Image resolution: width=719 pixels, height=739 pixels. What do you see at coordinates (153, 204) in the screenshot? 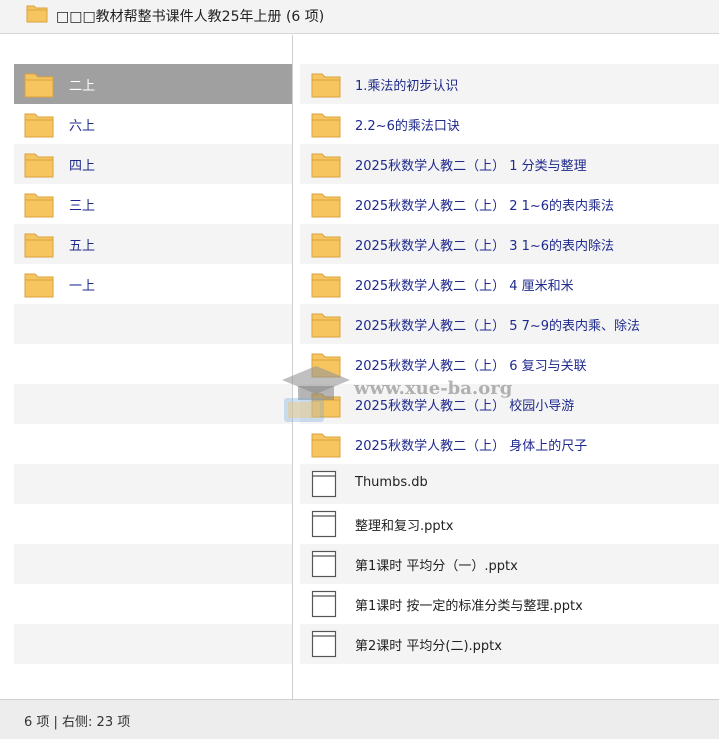
I see `folder-item-三上: 三上` at bounding box center [153, 204].